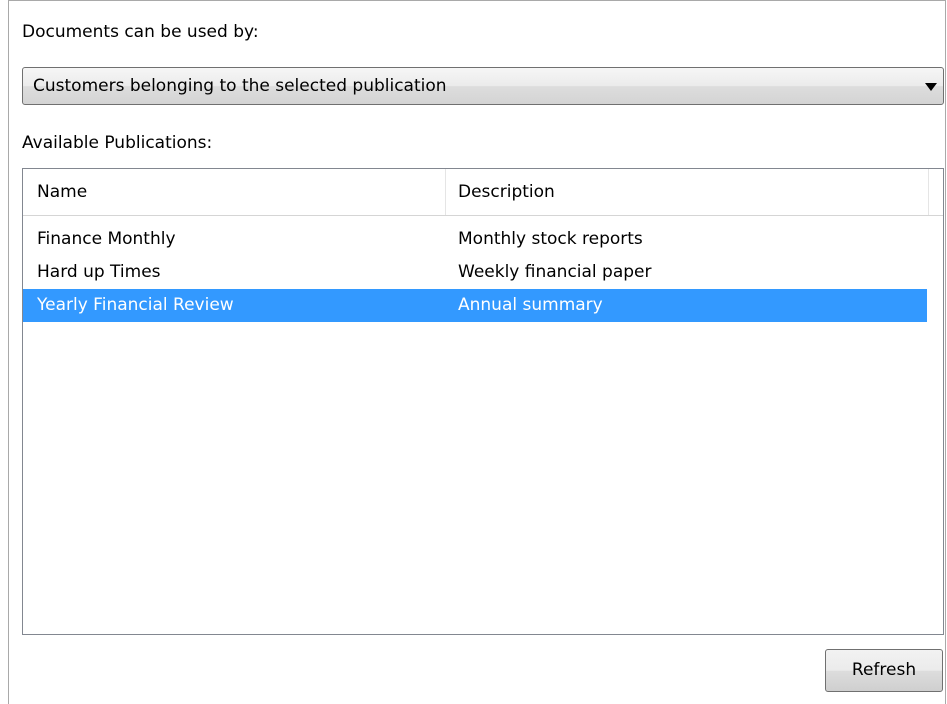  I want to click on refresh-button: Refresh, so click(884, 670).